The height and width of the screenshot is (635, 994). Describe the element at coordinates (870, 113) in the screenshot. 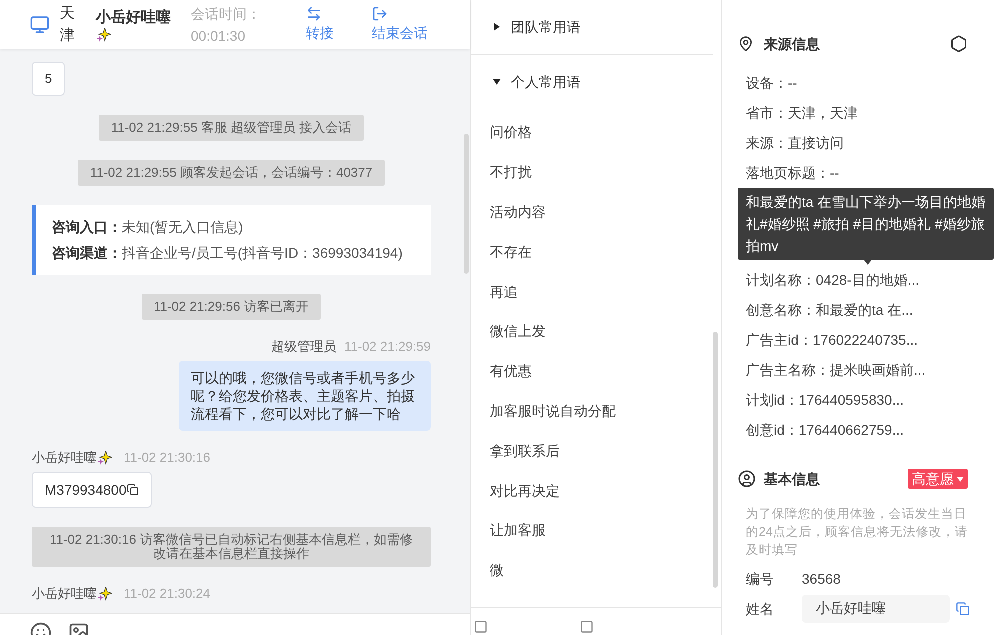

I see `info-field: 省市：天津，天津` at that location.